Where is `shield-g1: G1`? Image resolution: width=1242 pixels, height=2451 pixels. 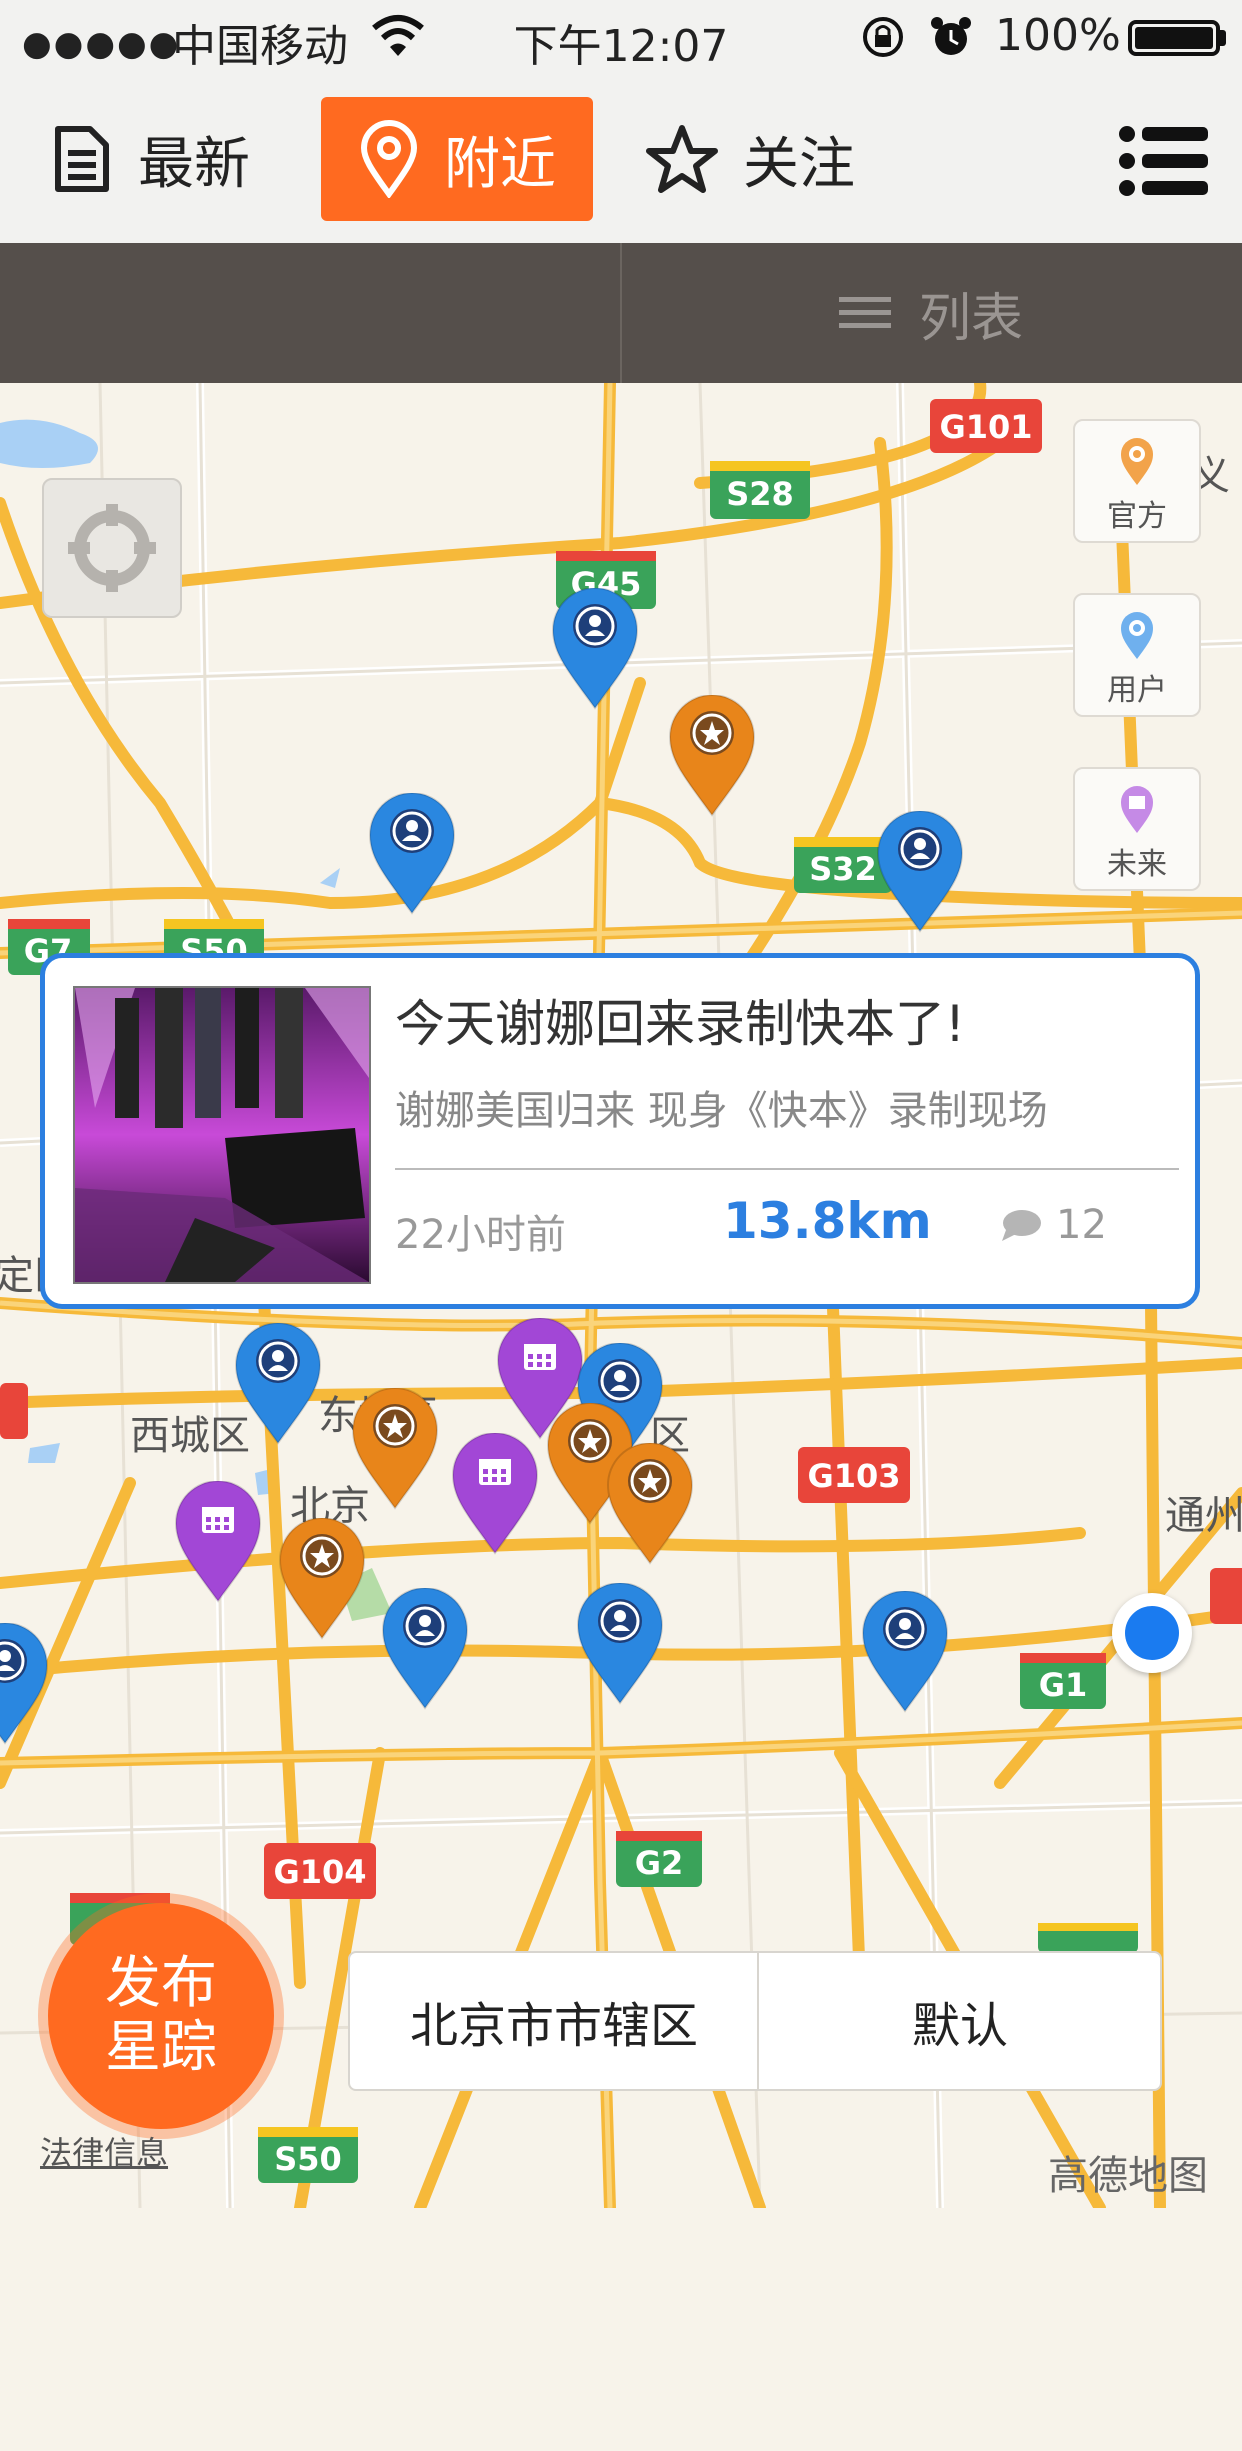
shield-g1: G1 is located at coordinates (1063, 1681).